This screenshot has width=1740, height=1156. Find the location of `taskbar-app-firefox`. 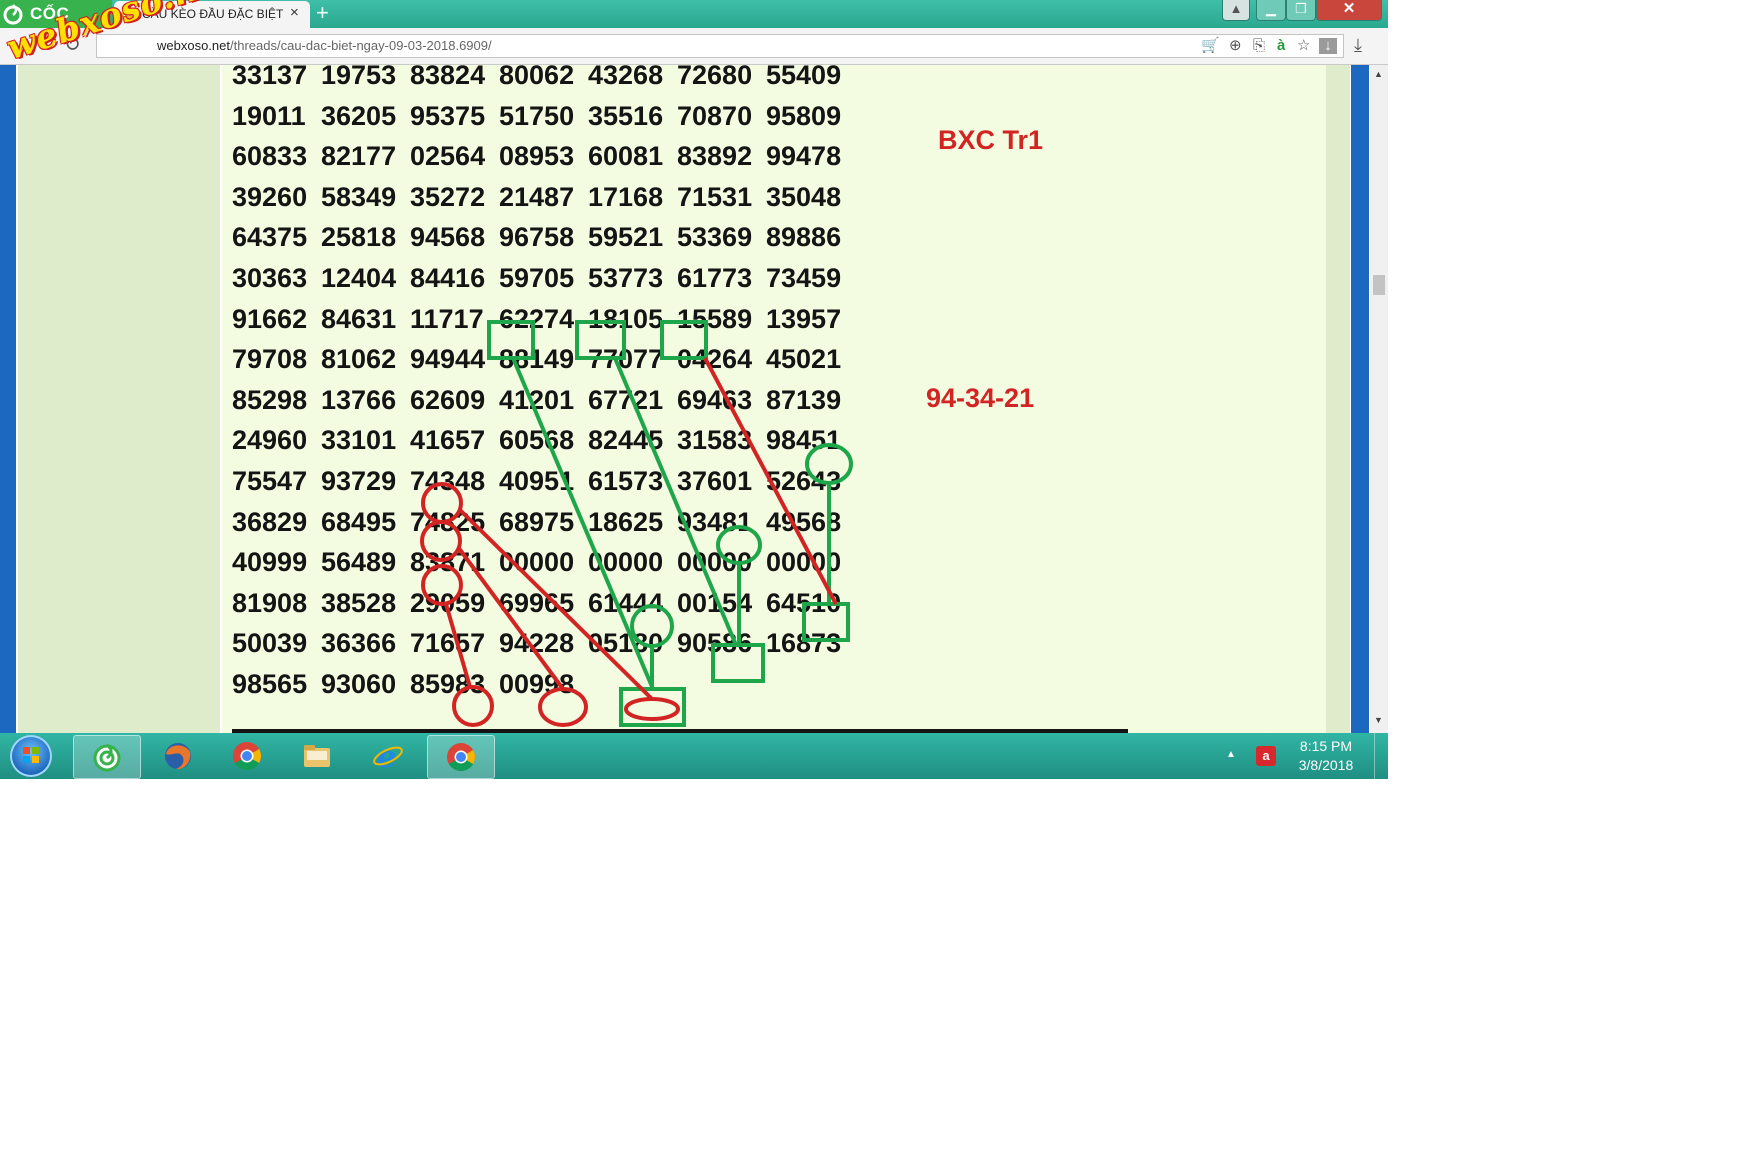

taskbar-app-firefox is located at coordinates (178, 756).